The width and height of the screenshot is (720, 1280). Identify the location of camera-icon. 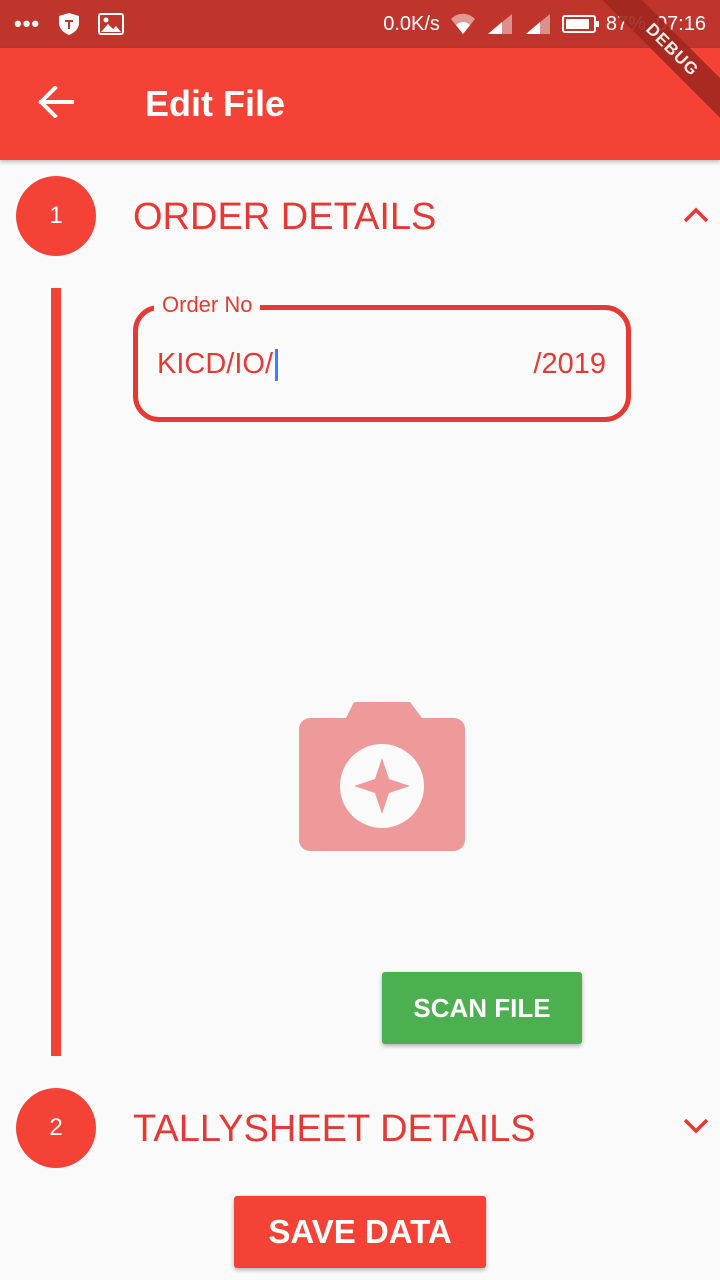
(382, 778).